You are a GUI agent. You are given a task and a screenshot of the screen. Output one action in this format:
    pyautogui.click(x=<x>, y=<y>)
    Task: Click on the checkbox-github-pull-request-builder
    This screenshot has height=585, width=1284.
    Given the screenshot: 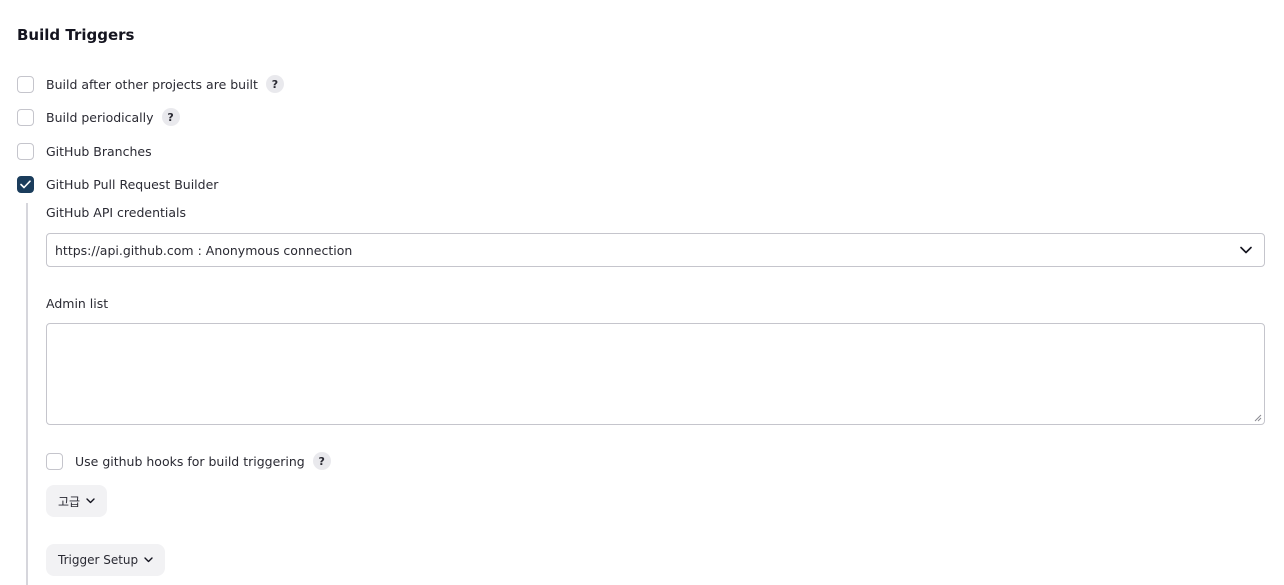 What is the action you would take?
    pyautogui.click(x=25, y=184)
    